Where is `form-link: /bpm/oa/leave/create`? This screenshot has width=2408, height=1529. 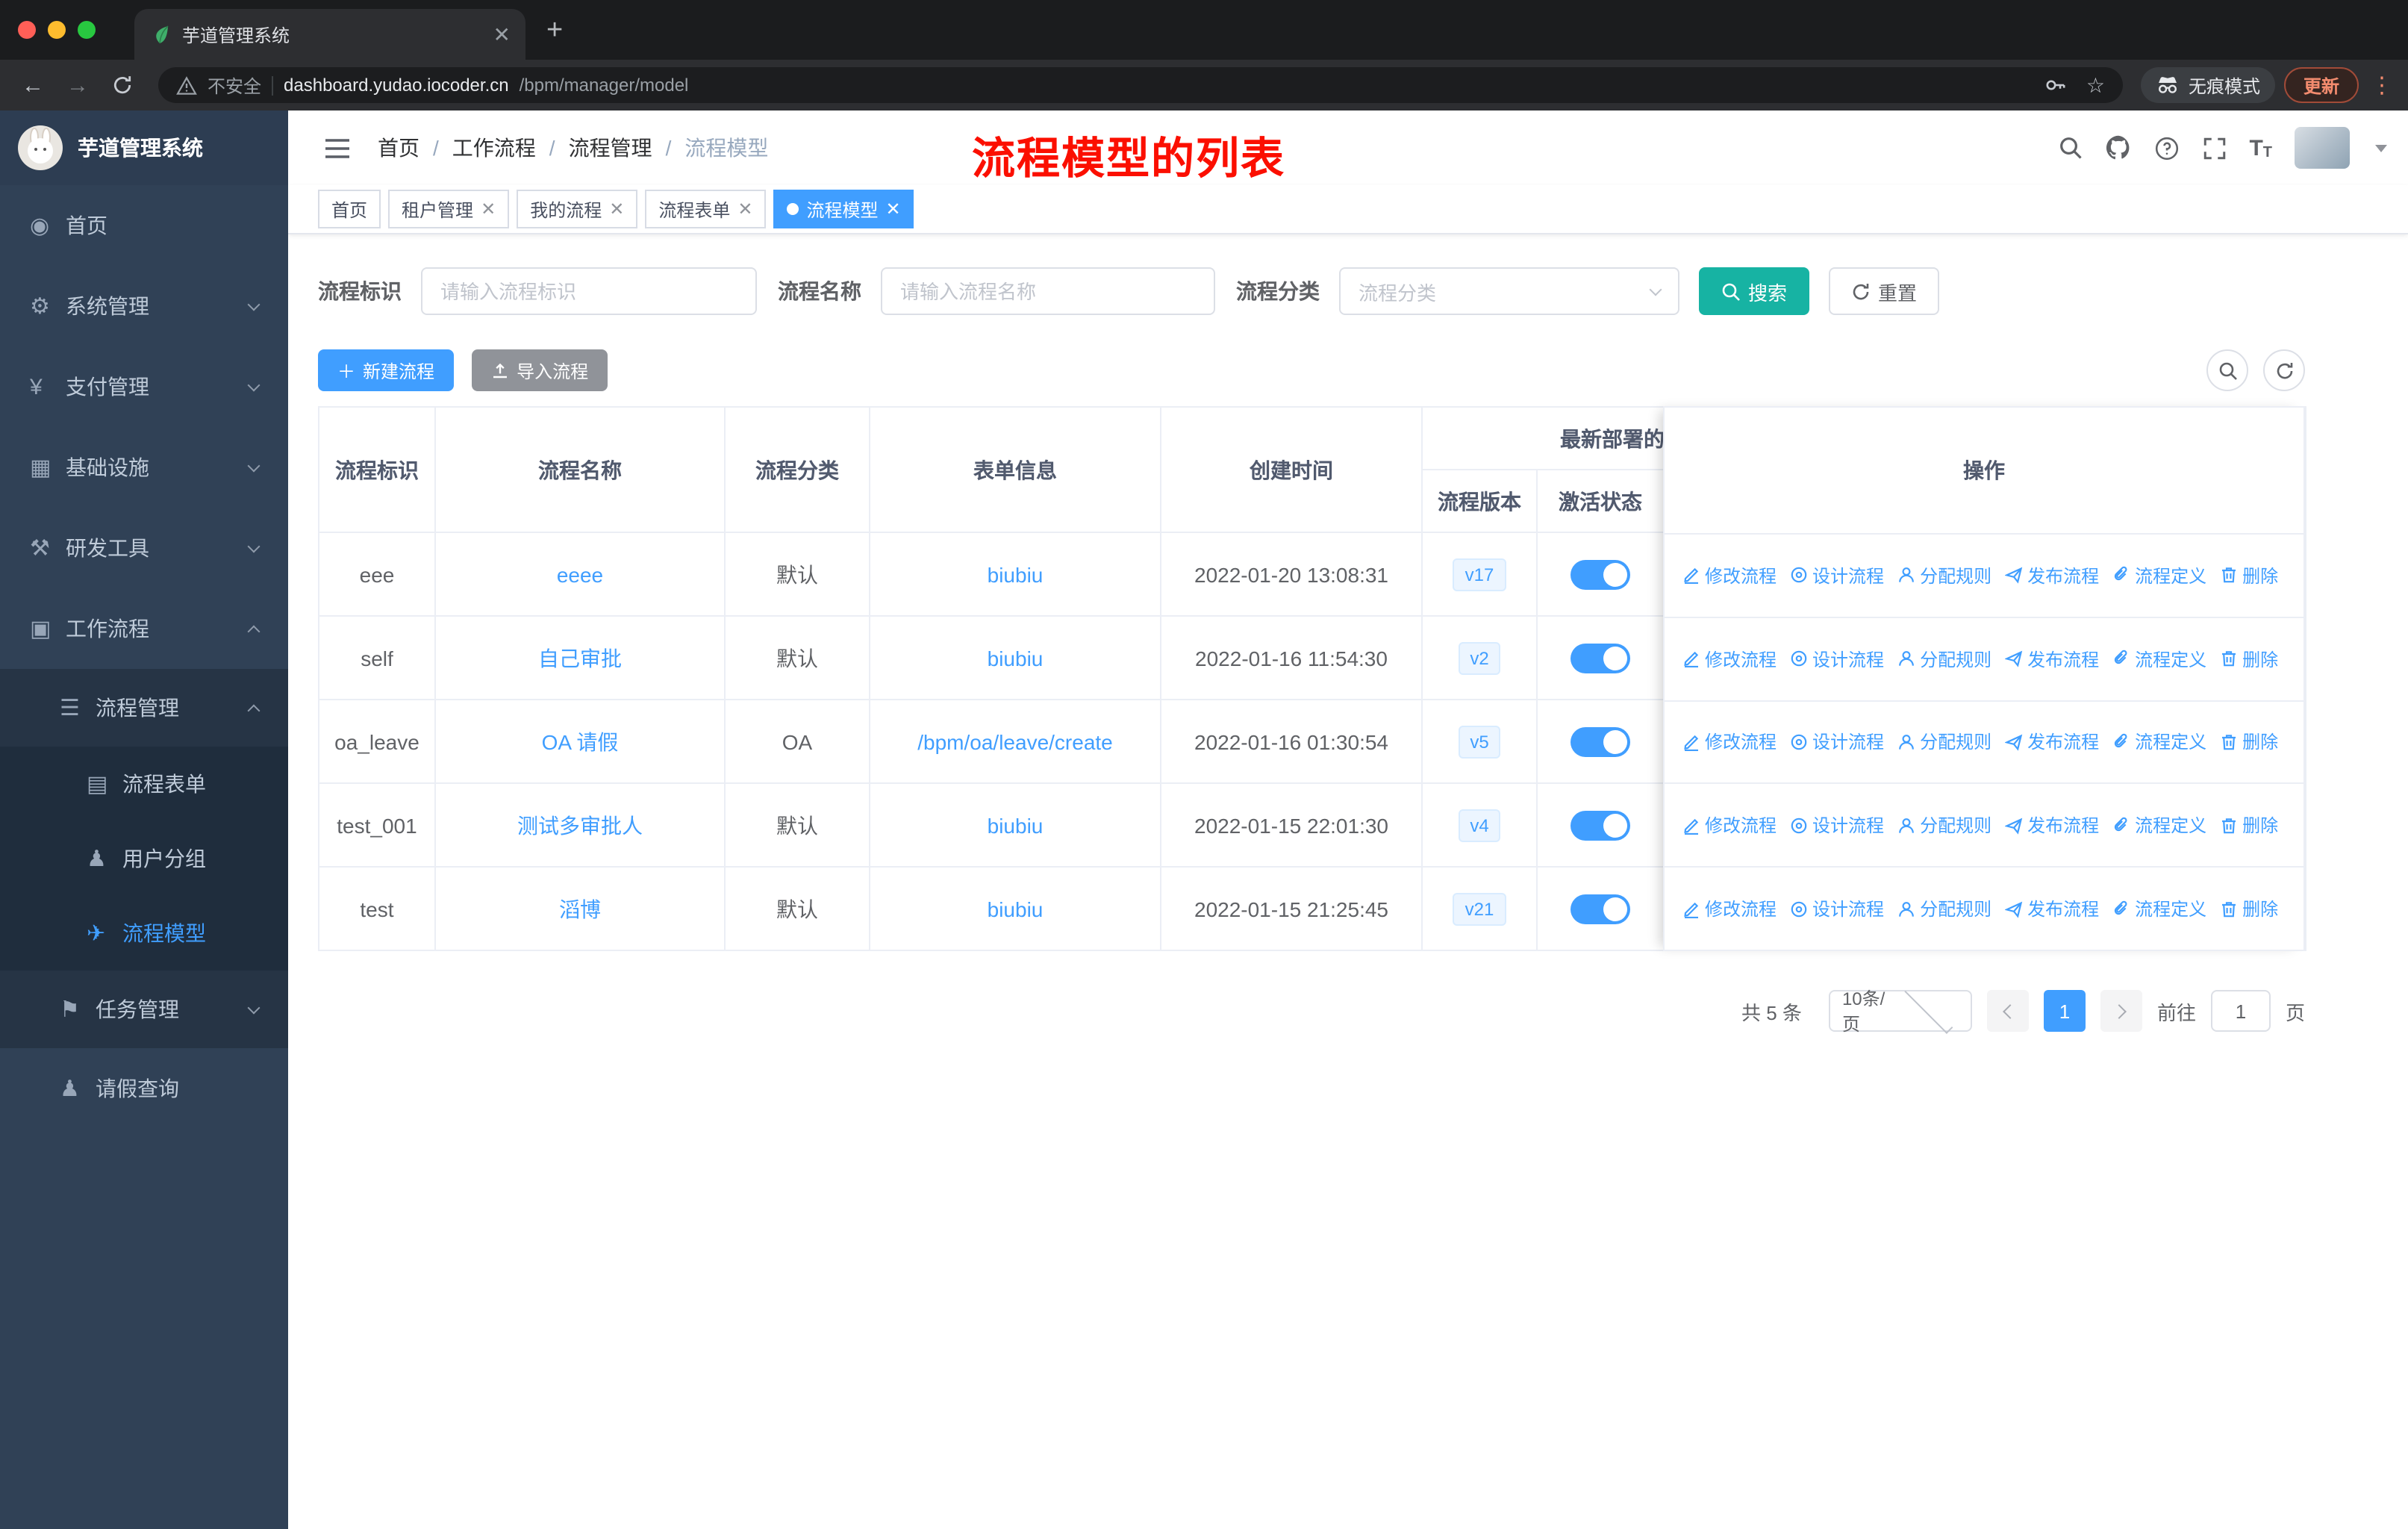
form-link: /bpm/oa/leave/create is located at coordinates (1015, 741).